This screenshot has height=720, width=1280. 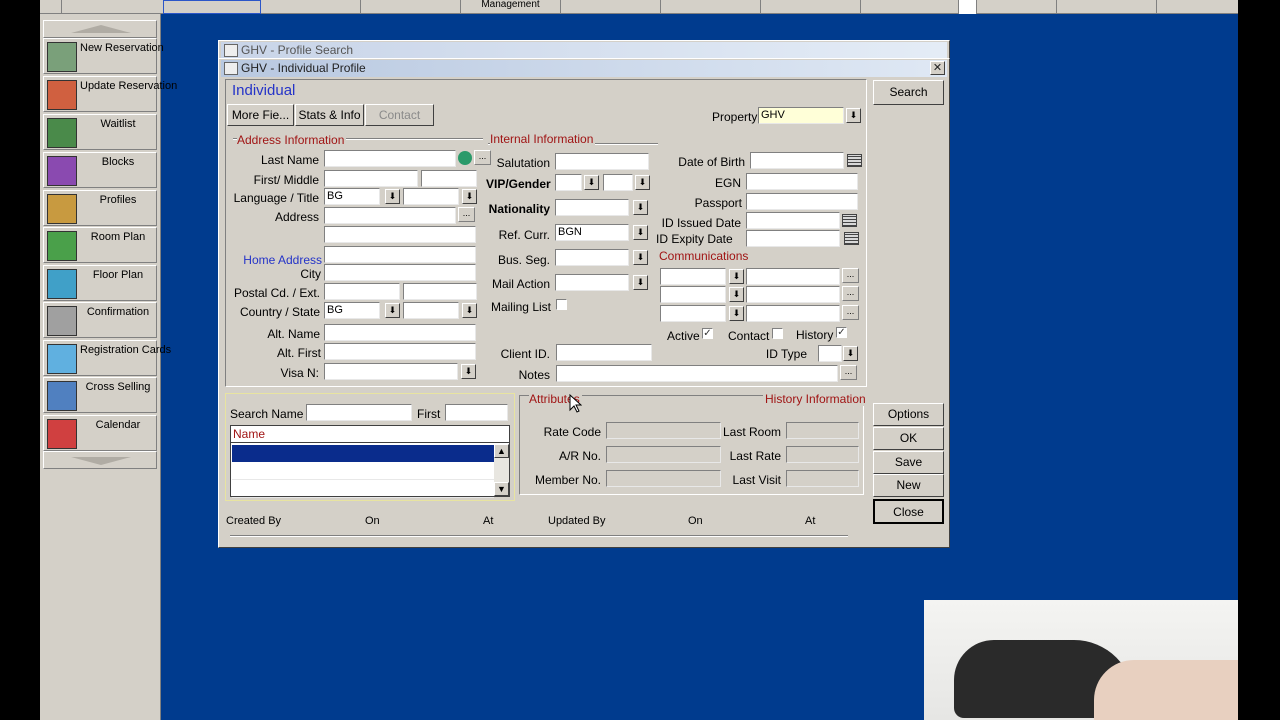 What do you see at coordinates (592, 232) in the screenshot?
I see `ref-curr-field: BGN` at bounding box center [592, 232].